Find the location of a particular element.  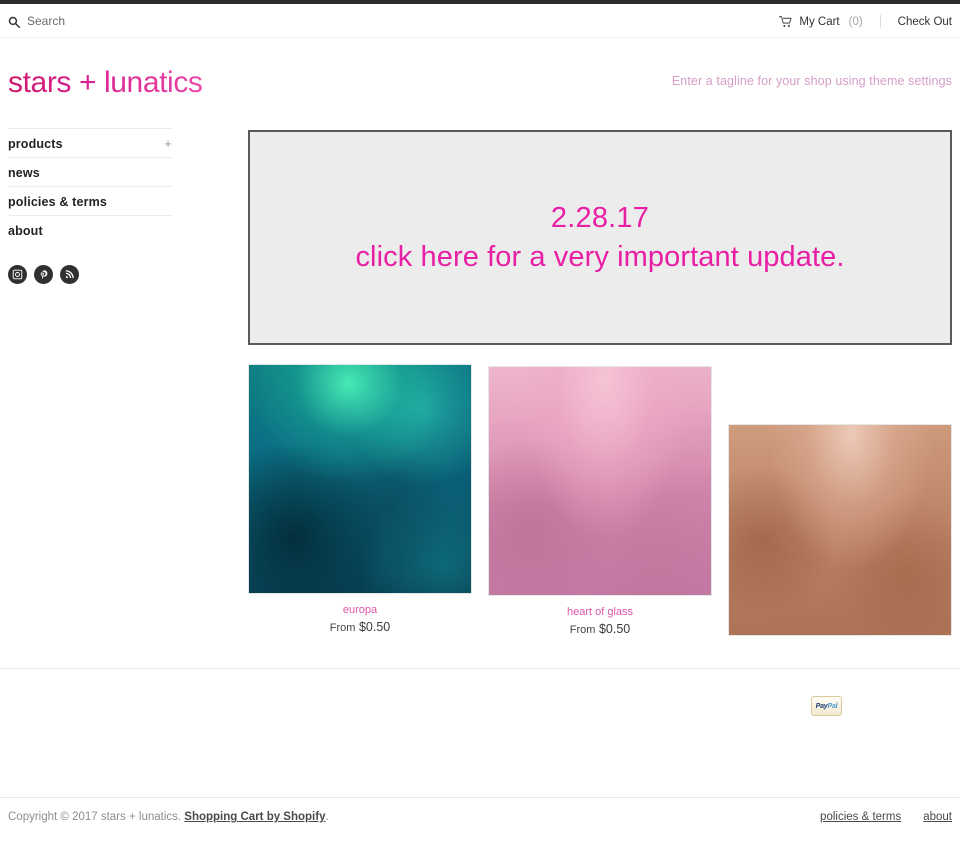

footer-nav: policies & terms about is located at coordinates (886, 817).